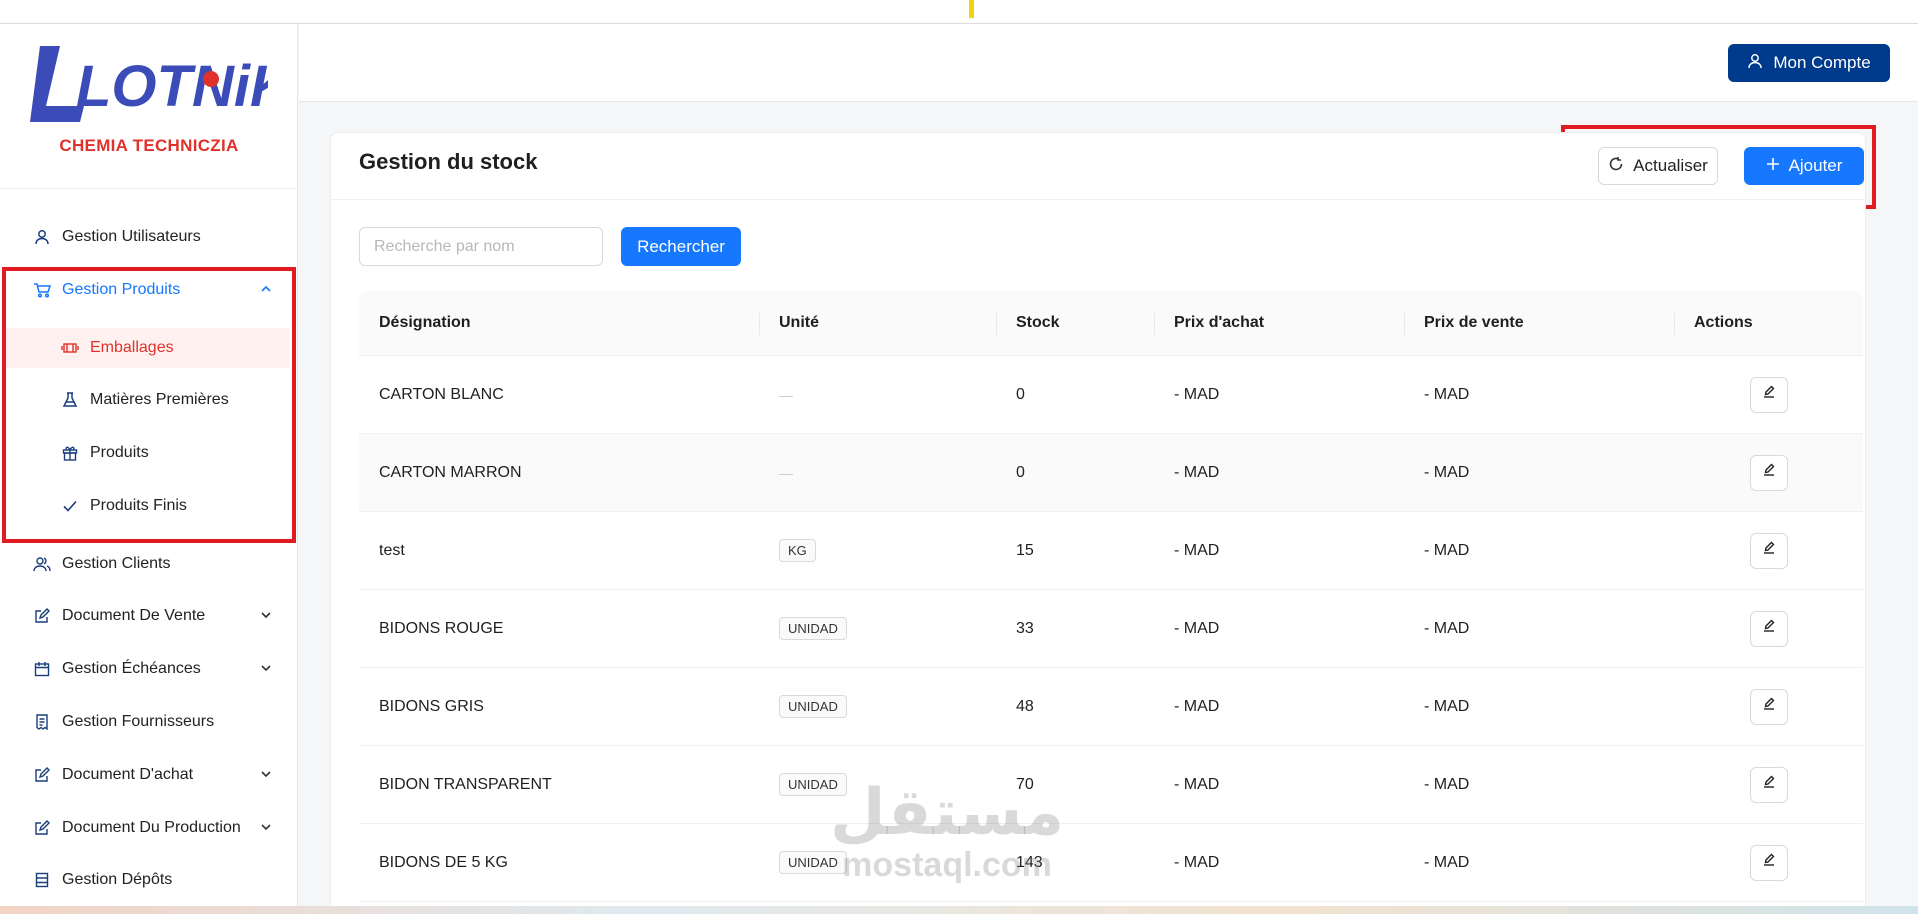  Describe the element at coordinates (465, 784) in the screenshot. I see `cell-designation: BIDON TRANSPARENT` at that location.